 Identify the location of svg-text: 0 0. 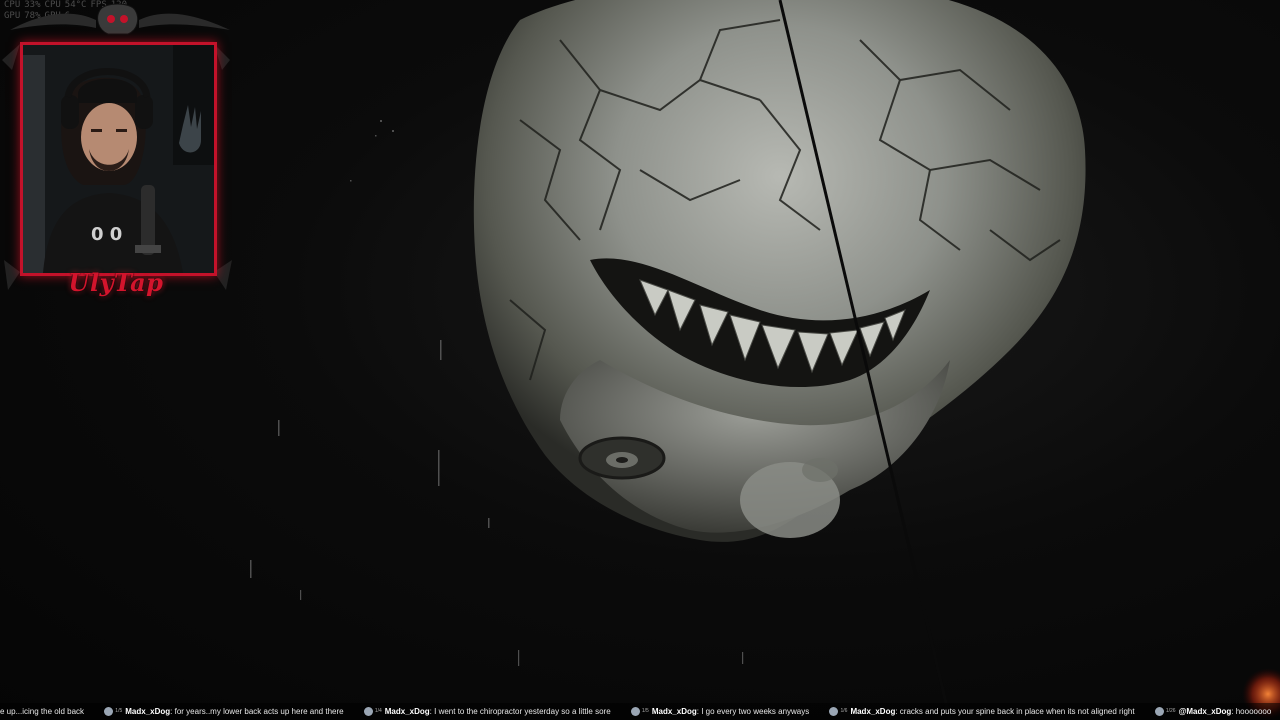
(106, 234).